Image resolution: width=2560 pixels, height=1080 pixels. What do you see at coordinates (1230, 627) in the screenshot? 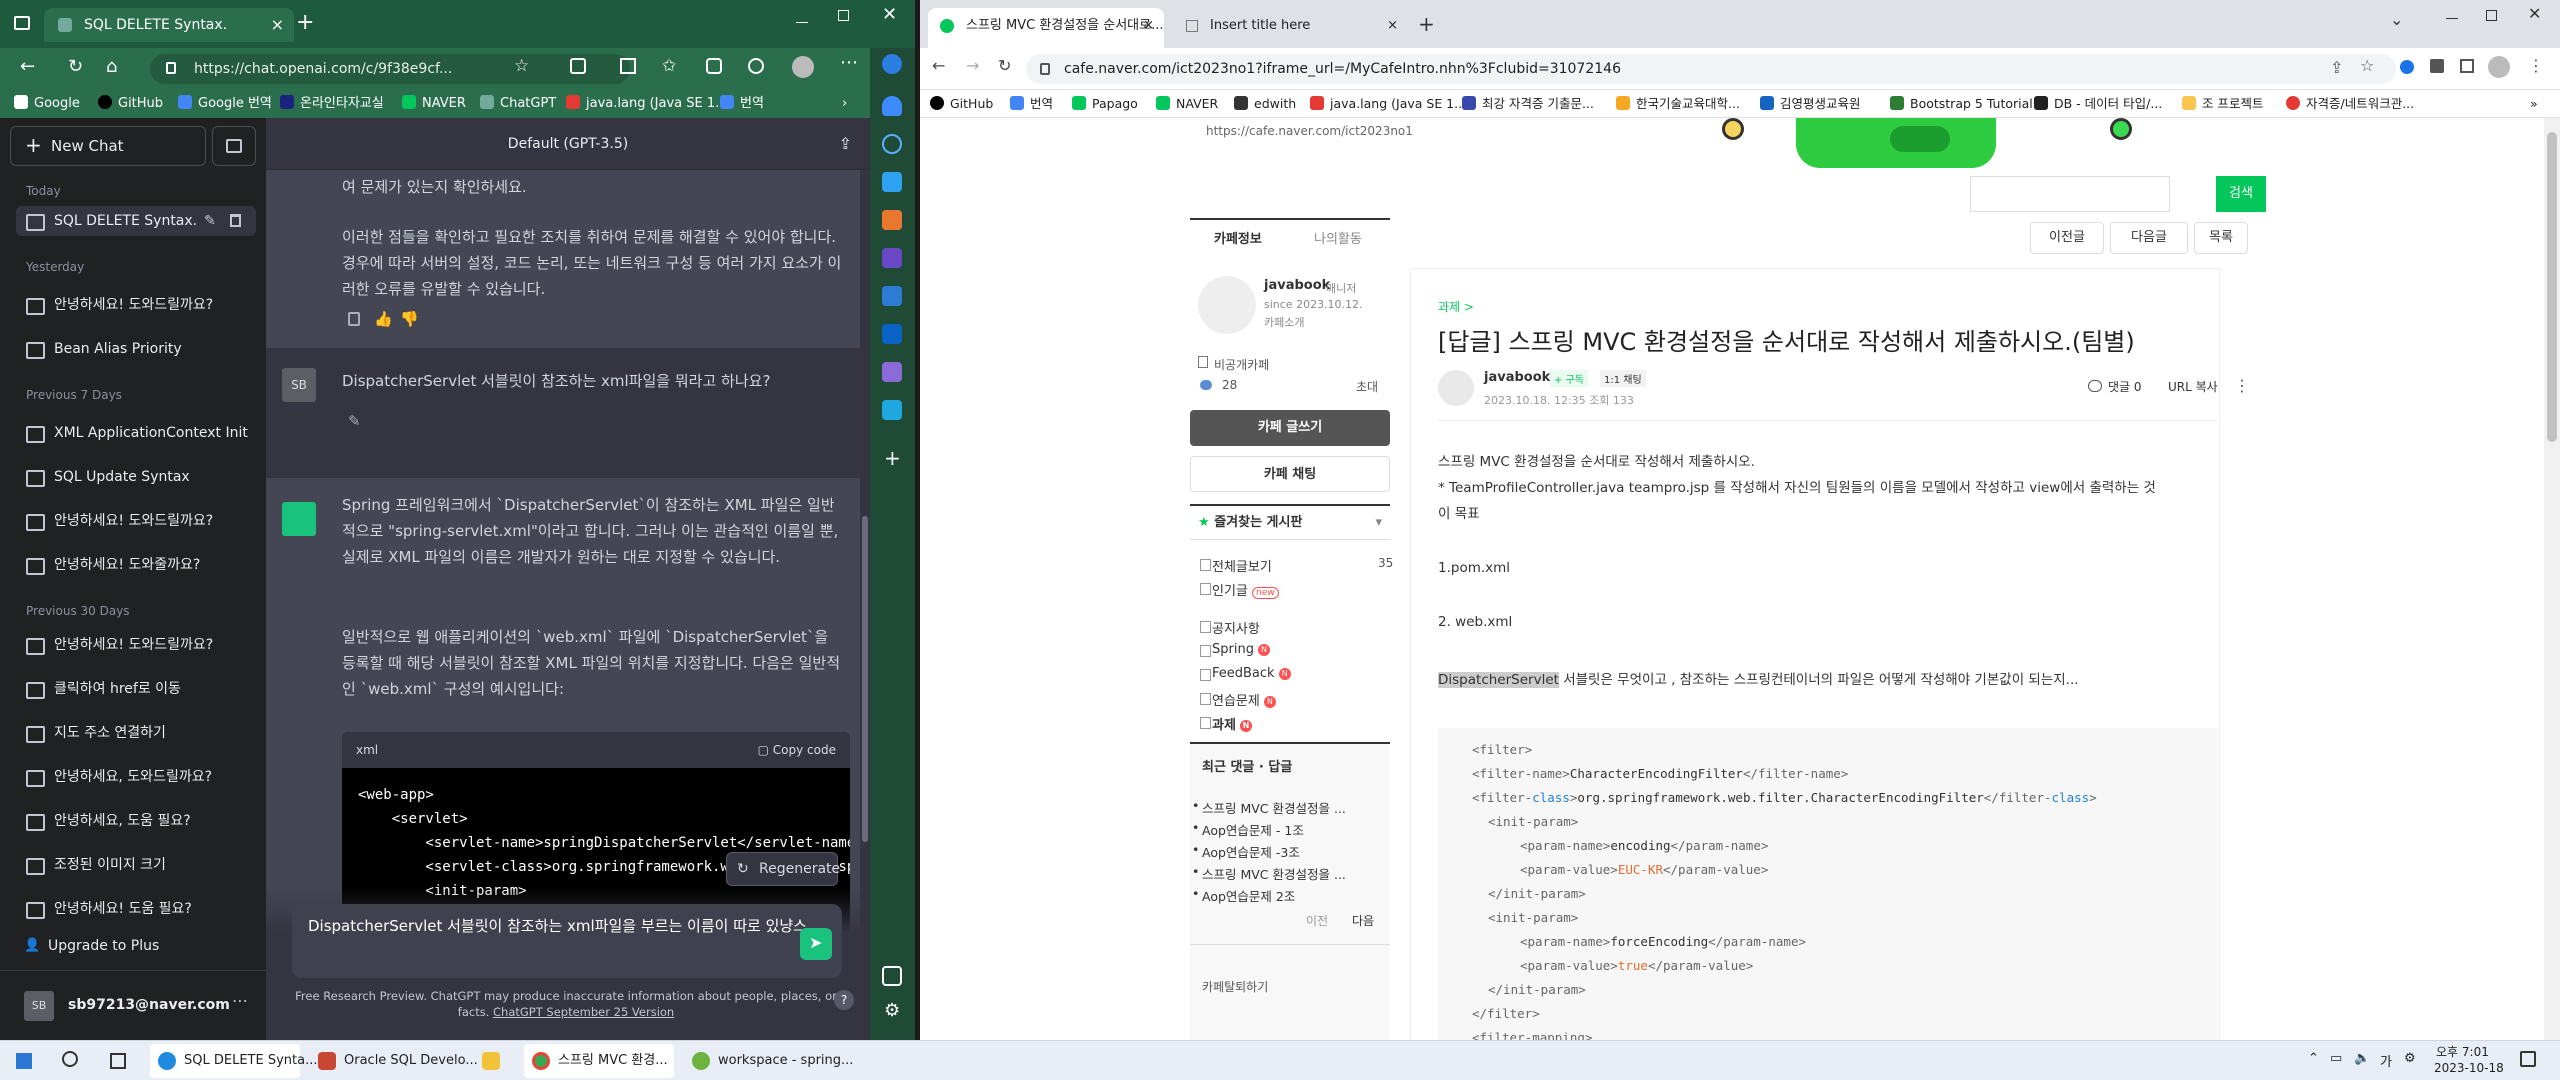
I see `board-notice: 공지사항` at bounding box center [1230, 627].